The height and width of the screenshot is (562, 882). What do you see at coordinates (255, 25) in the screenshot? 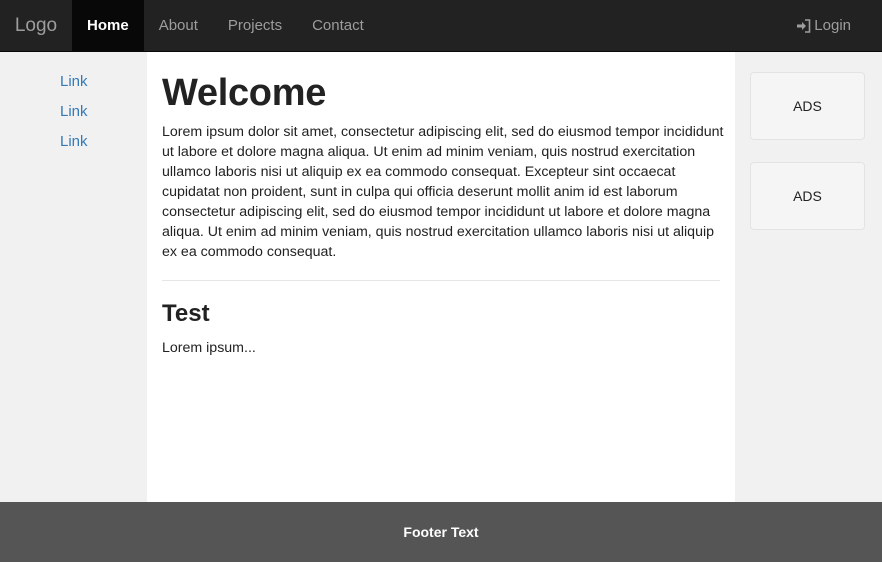
I see `nav-projects: Projects` at bounding box center [255, 25].